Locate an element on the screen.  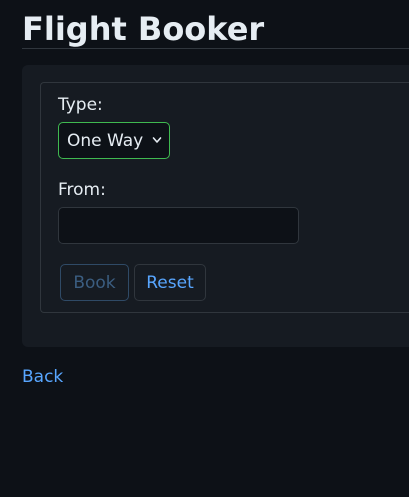
chevron-down-icon is located at coordinates (157, 140).